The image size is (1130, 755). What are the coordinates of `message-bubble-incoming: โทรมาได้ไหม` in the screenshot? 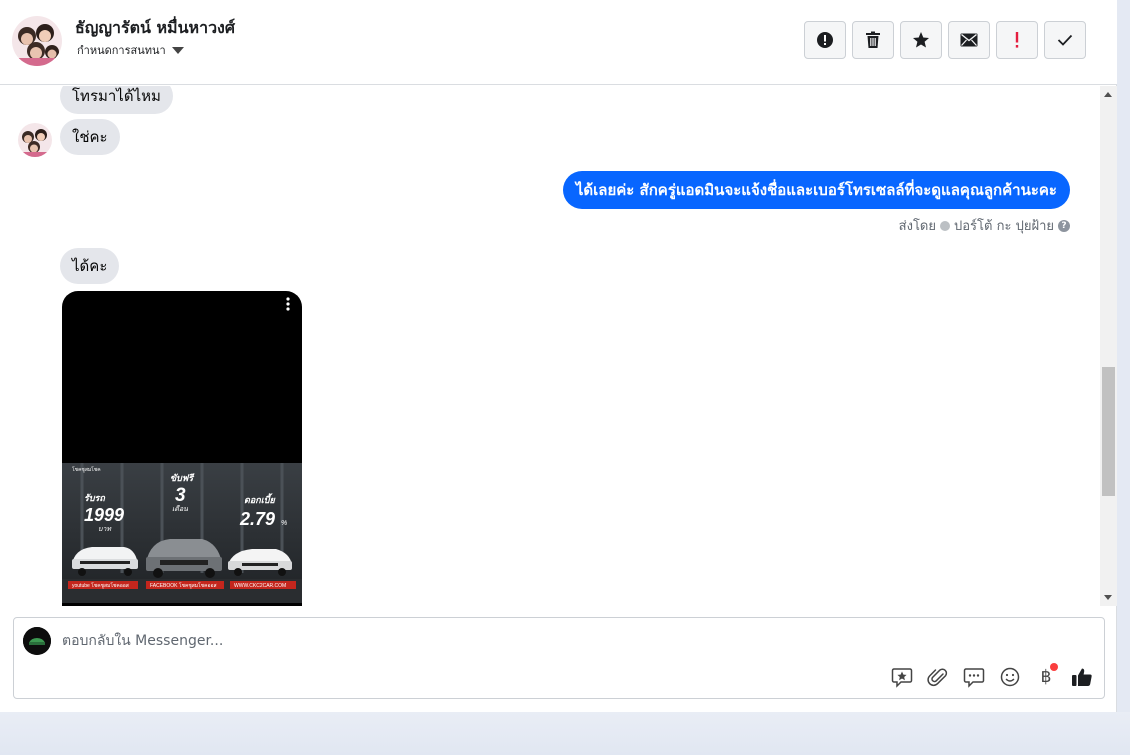 It's located at (116, 100).